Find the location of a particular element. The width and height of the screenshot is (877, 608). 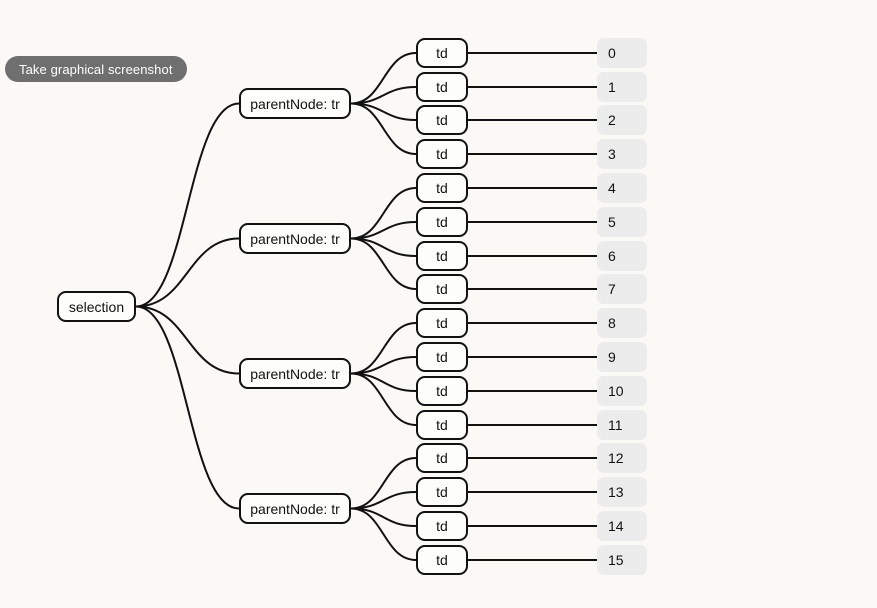

tree-node-parent-3-label: parentNode: tr is located at coordinates (295, 508).